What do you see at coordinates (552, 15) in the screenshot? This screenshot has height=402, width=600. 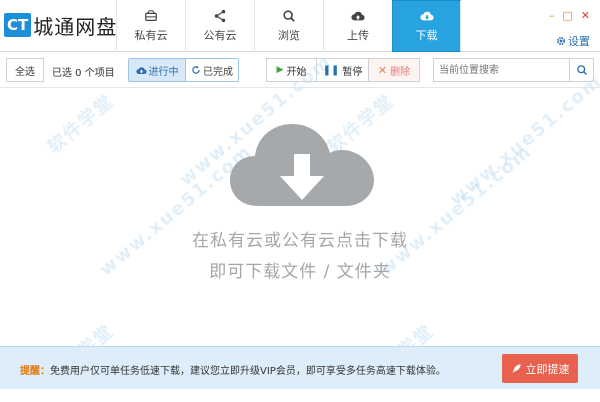 I see `minimize-button: –` at bounding box center [552, 15].